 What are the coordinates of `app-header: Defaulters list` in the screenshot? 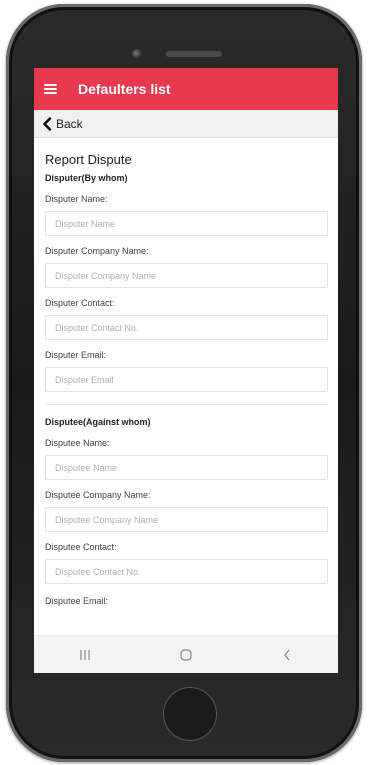 It's located at (186, 89).